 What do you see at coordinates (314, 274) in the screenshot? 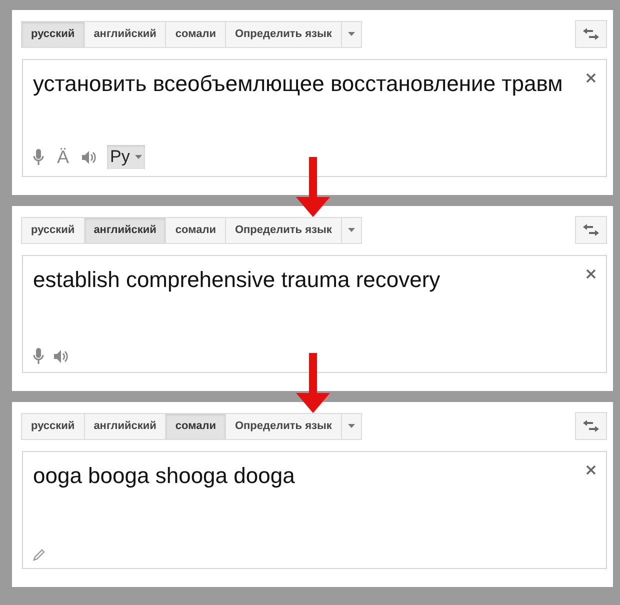
I see `input-text: establish comprehensive trauma recovery` at bounding box center [314, 274].